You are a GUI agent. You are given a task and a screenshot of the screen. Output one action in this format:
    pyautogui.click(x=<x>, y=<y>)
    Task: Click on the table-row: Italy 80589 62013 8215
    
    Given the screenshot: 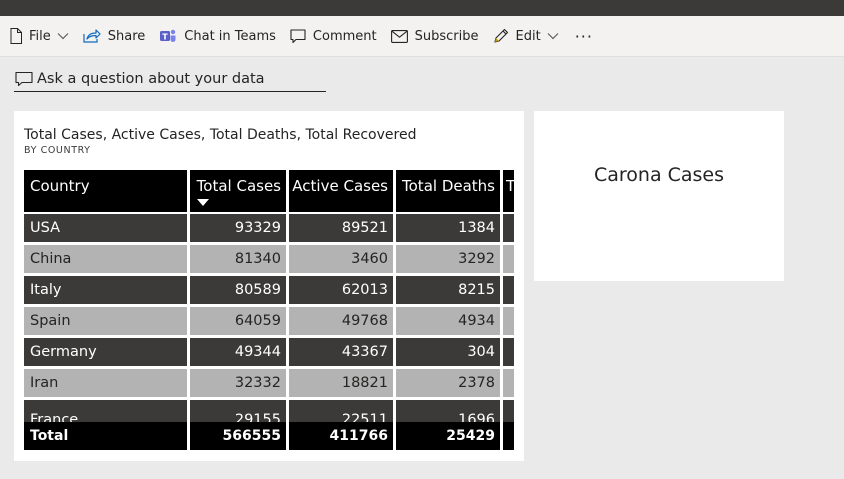 What is the action you would take?
    pyautogui.click(x=269, y=290)
    